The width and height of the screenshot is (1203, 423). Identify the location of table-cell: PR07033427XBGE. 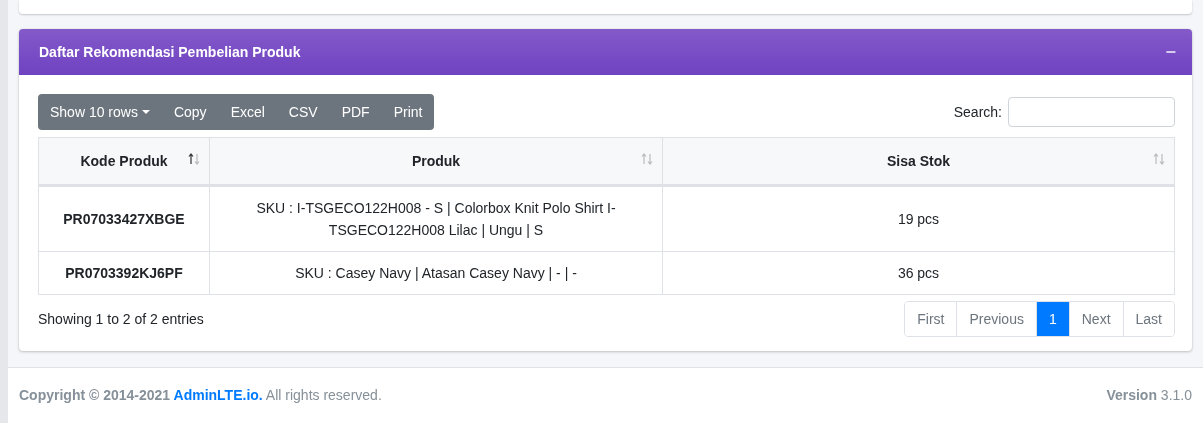
(124, 218).